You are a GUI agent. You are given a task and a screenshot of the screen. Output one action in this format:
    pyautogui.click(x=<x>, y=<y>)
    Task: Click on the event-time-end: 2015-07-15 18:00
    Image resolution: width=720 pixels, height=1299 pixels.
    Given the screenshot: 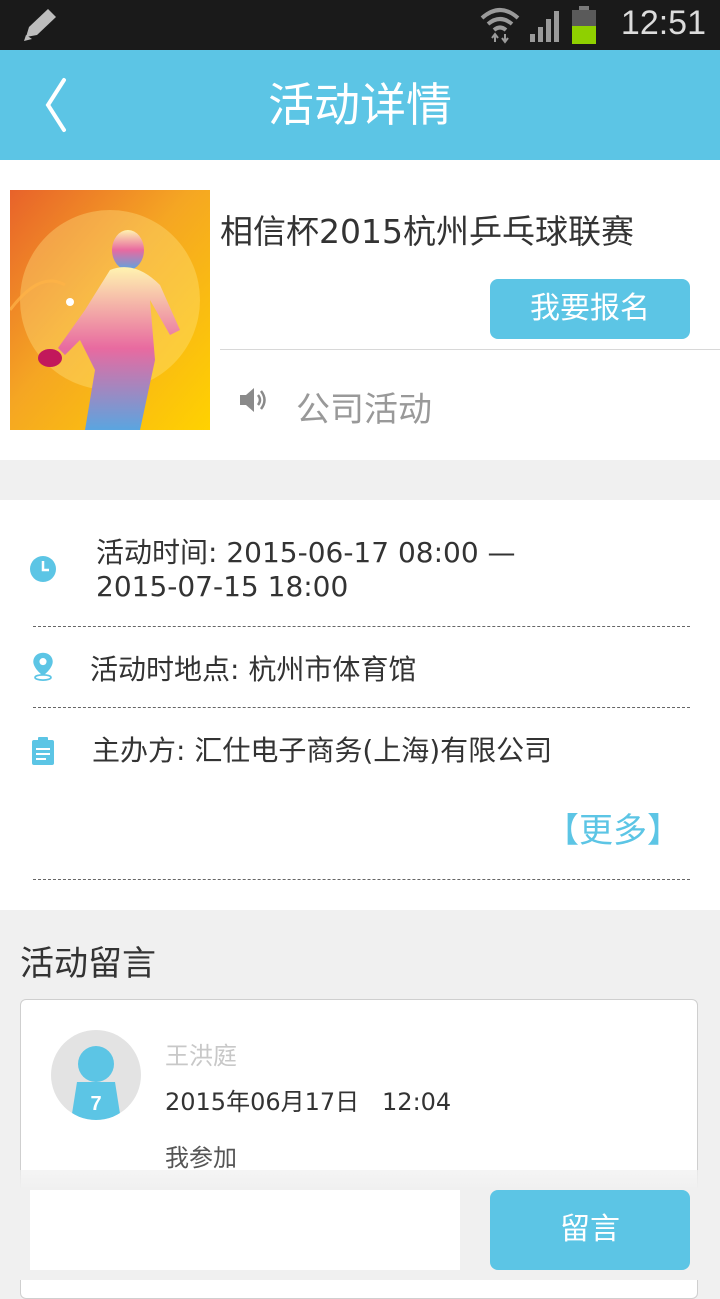 What is the action you would take?
    pyautogui.click(x=222, y=586)
    